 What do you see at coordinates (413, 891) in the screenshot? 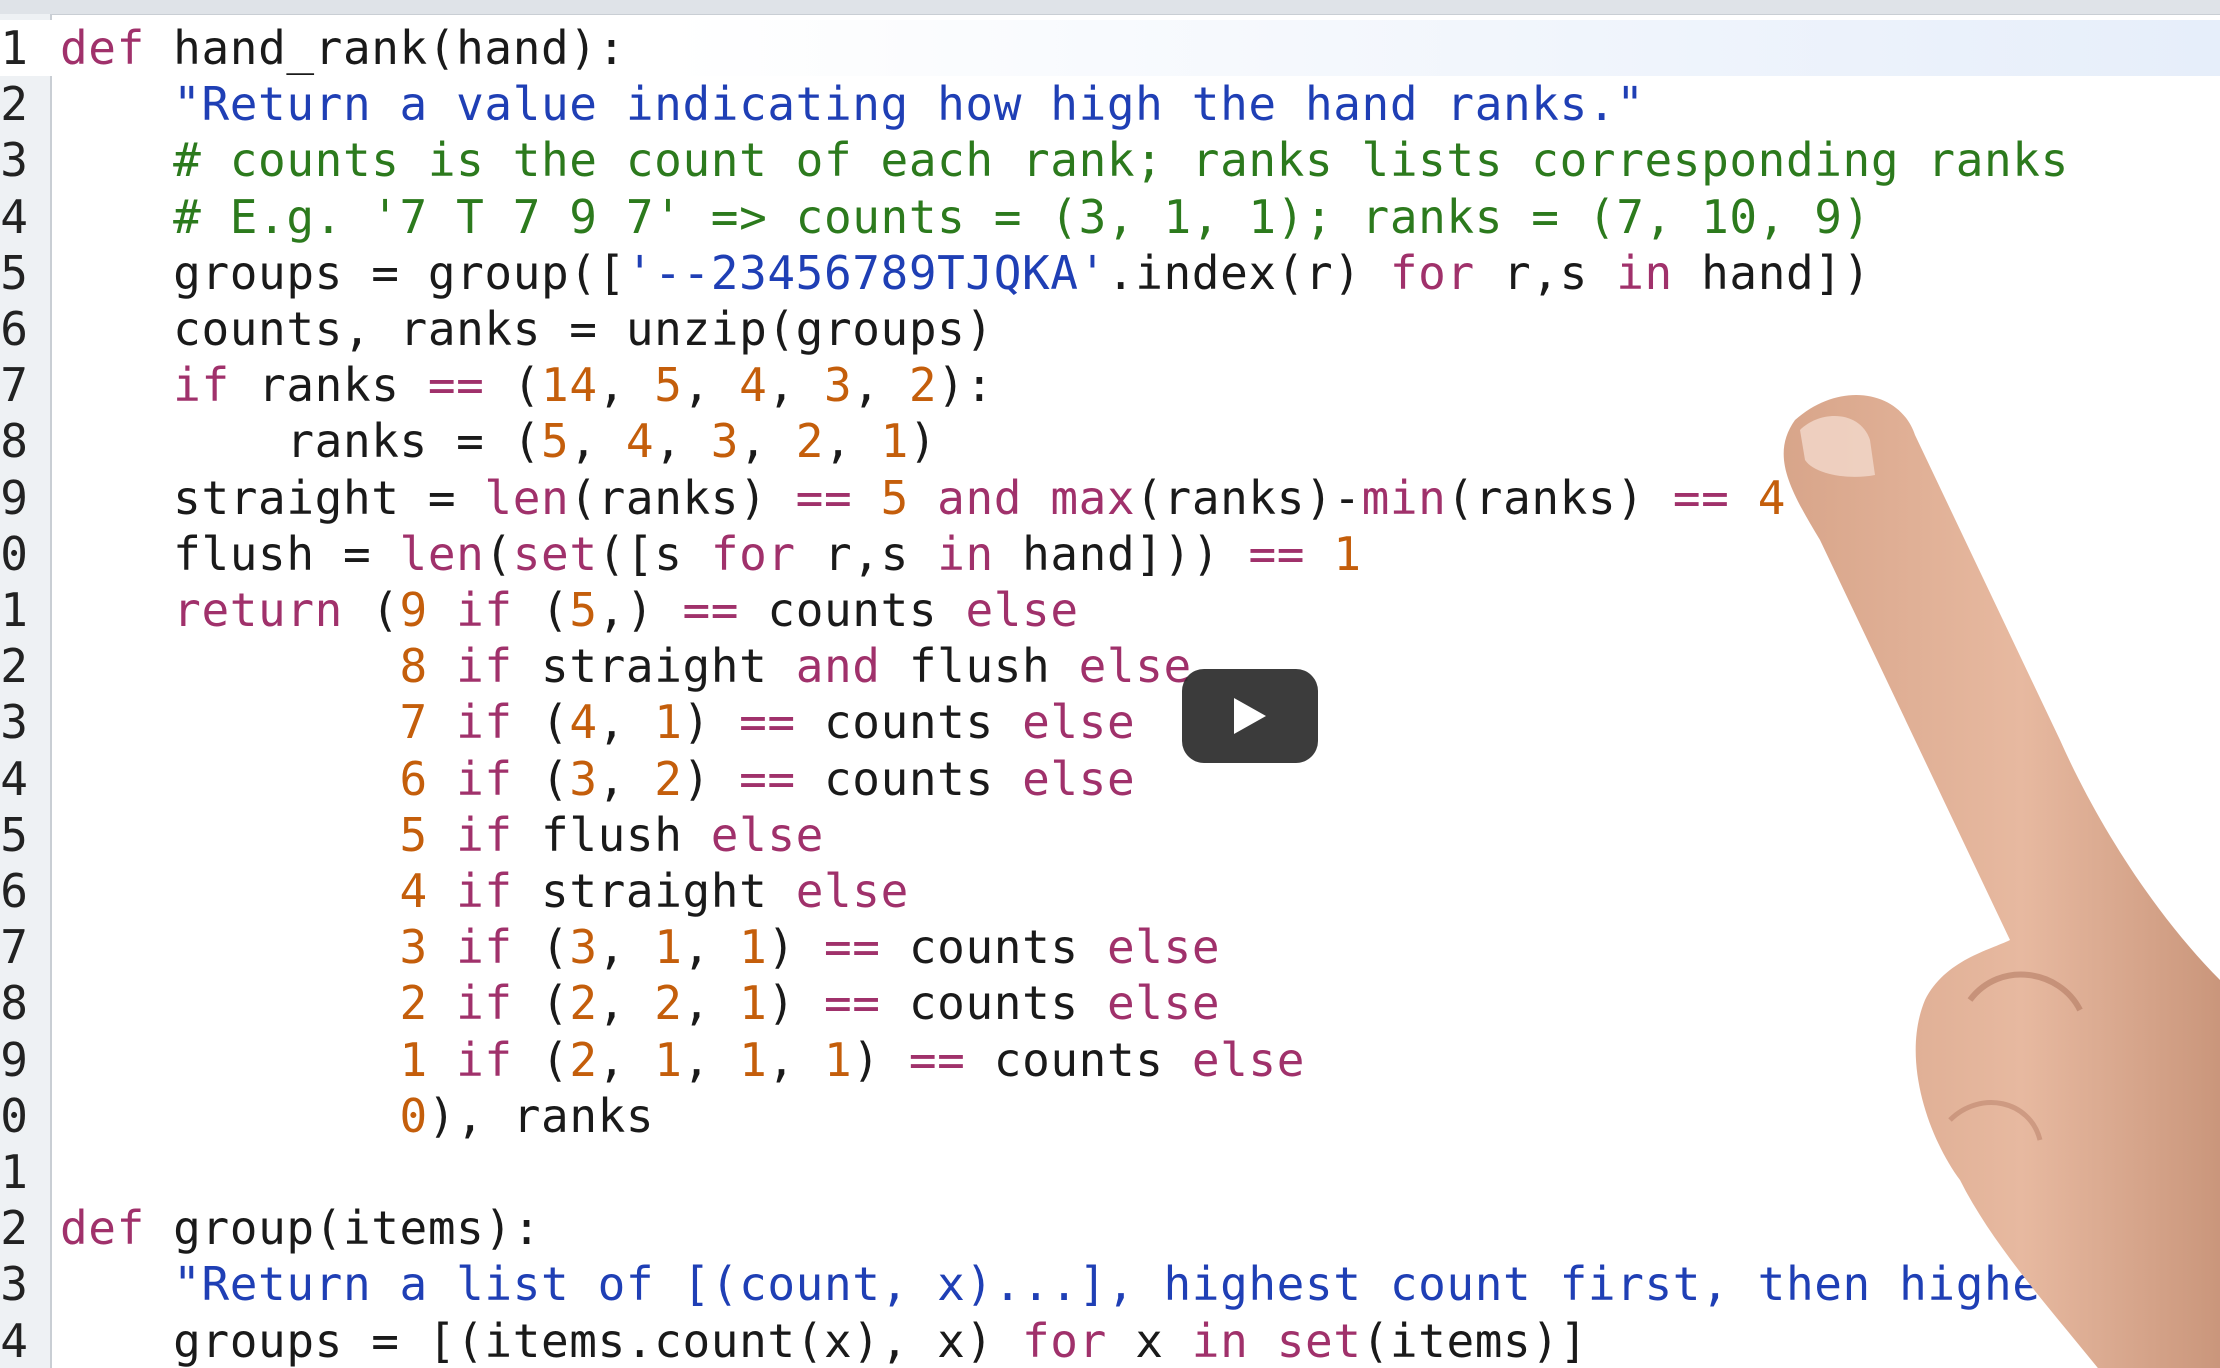
I see `code-token: 4` at bounding box center [413, 891].